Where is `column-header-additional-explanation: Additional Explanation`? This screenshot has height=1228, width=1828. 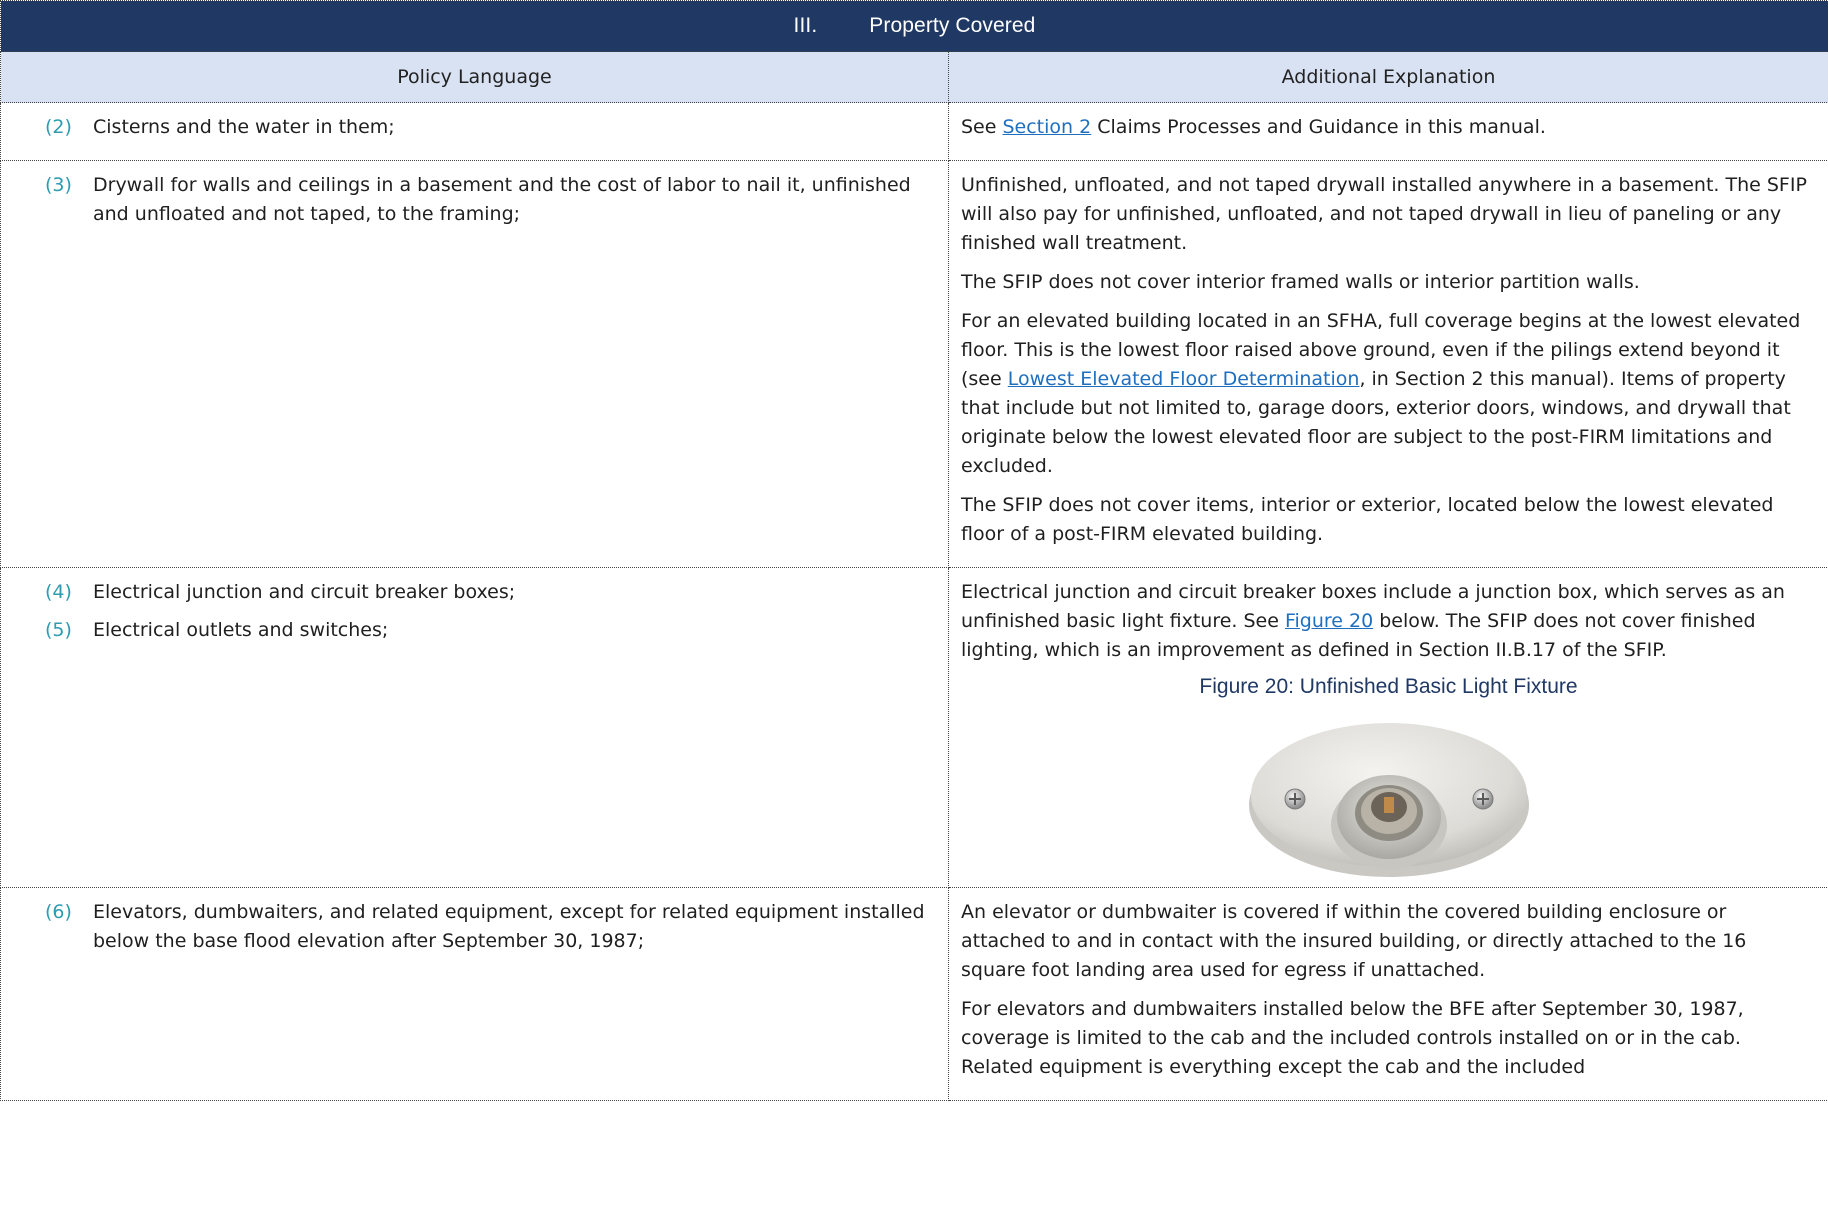
column-header-additional-explanation: Additional Explanation is located at coordinates (1388, 77).